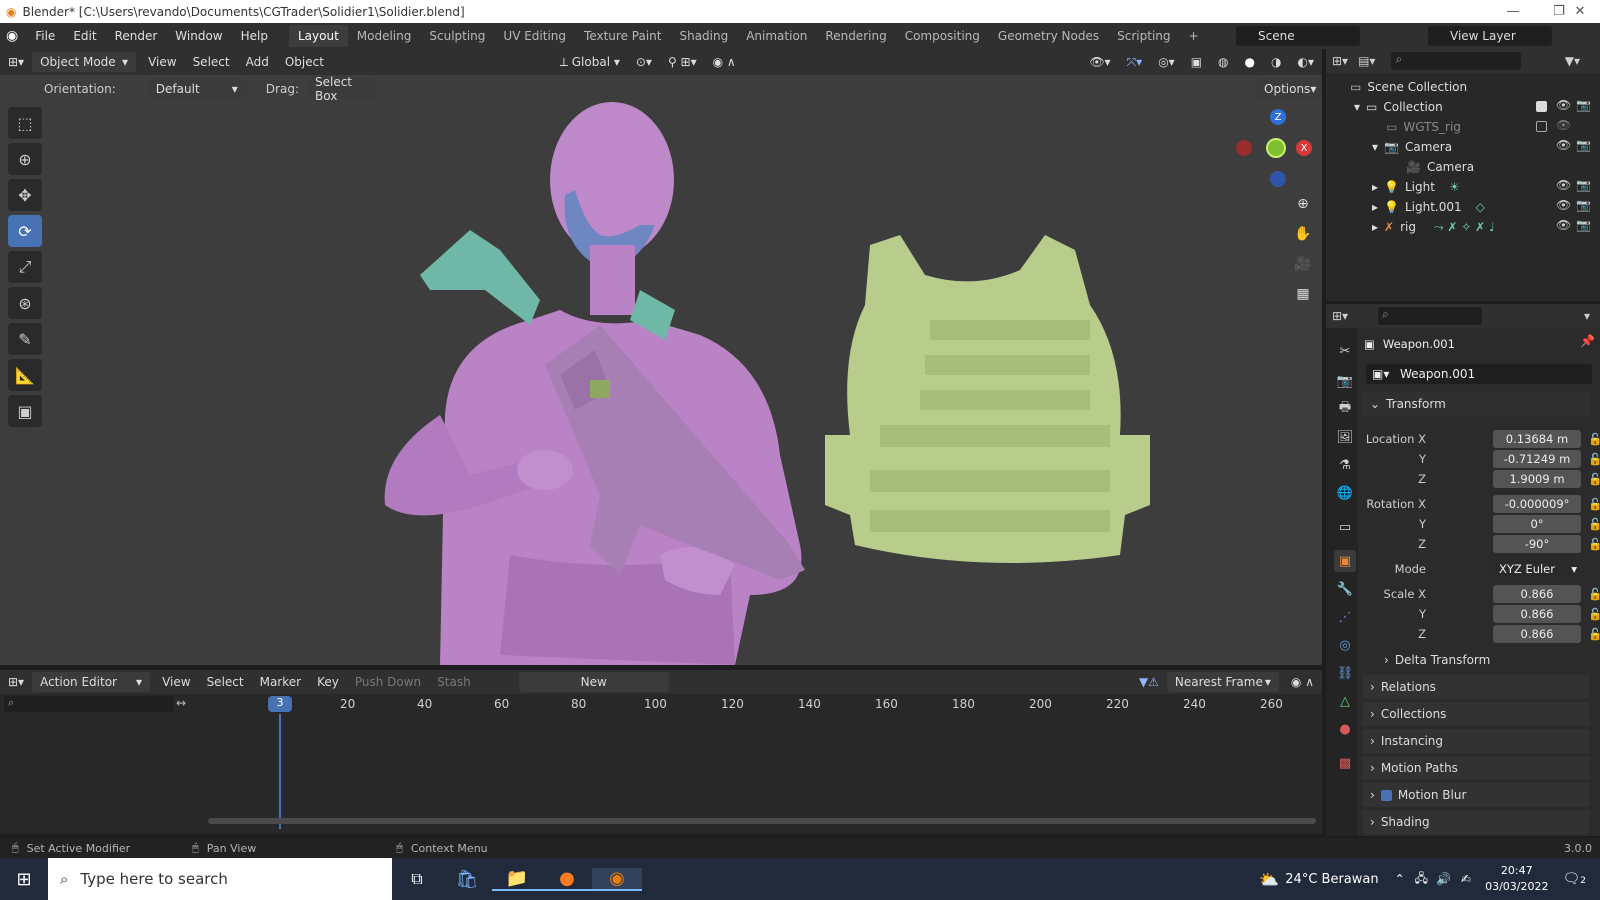 The height and width of the screenshot is (900, 1600). I want to click on zoom-icon: ⊕, so click(1303, 204).